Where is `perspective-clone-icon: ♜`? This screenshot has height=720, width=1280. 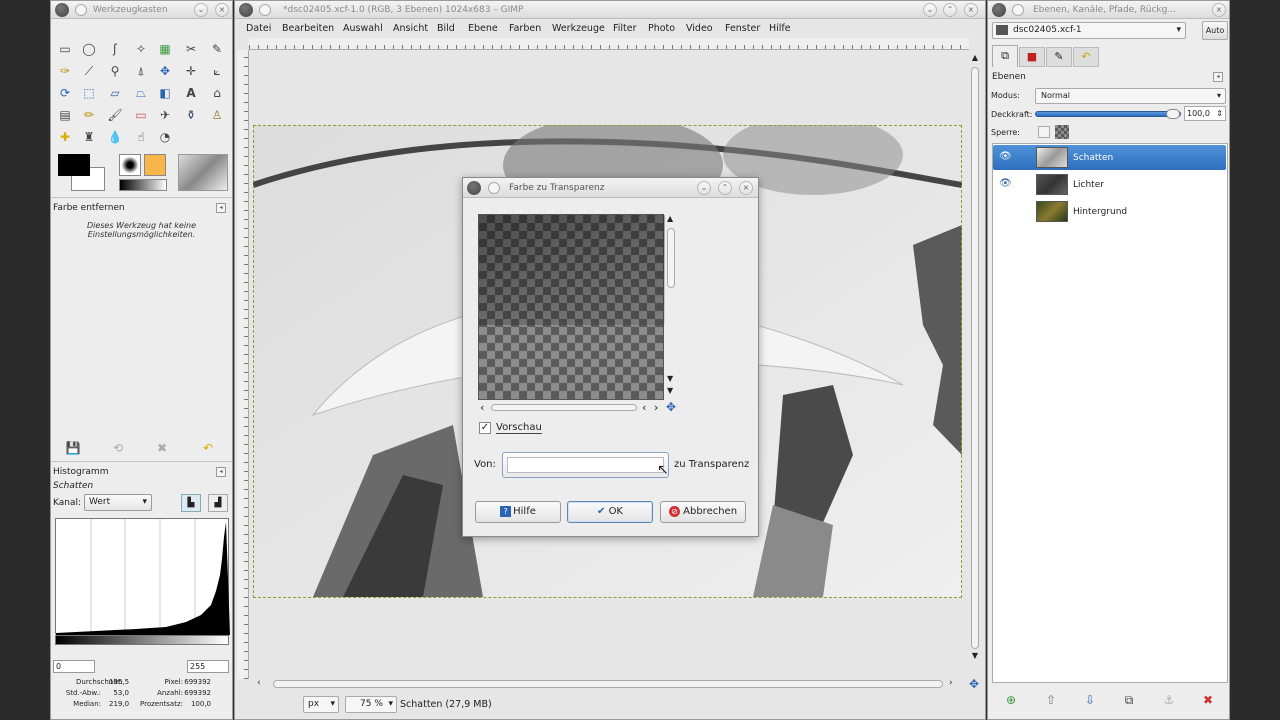 perspective-clone-icon: ♜ is located at coordinates (89, 137).